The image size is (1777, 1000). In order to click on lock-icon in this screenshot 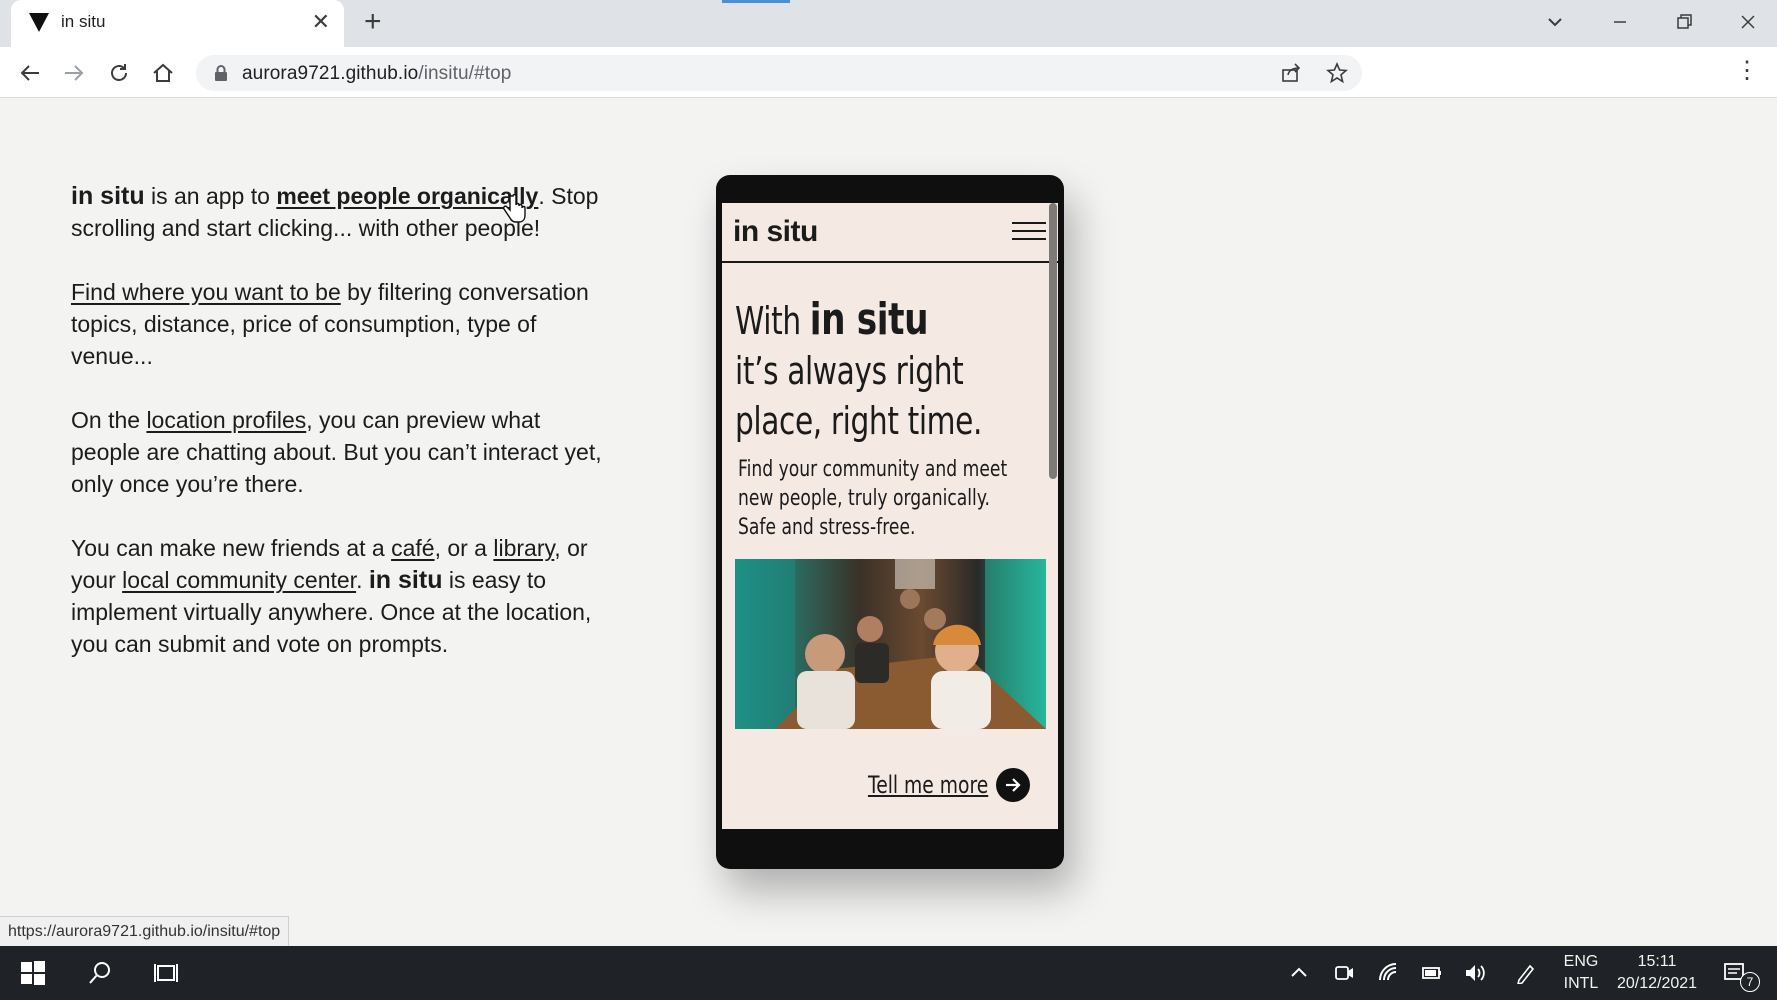, I will do `click(221, 73)`.